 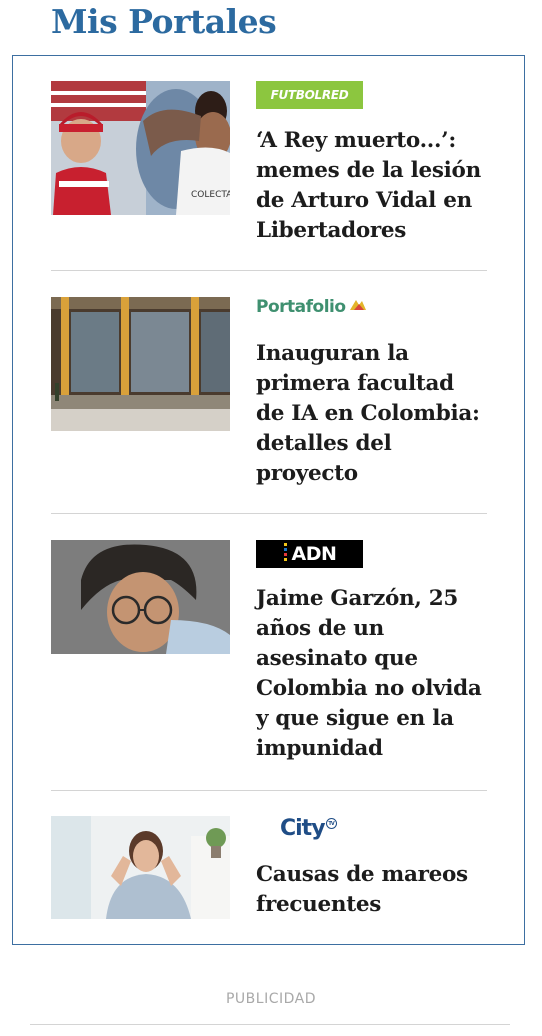 What do you see at coordinates (314, 554) in the screenshot?
I see `adn-logo-text: ADN` at bounding box center [314, 554].